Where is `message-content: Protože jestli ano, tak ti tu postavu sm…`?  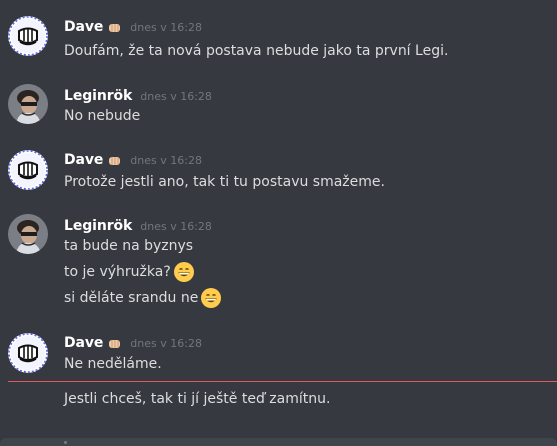 message-content: Protože jestli ano, tak ti tu postavu sm… is located at coordinates (224, 182).